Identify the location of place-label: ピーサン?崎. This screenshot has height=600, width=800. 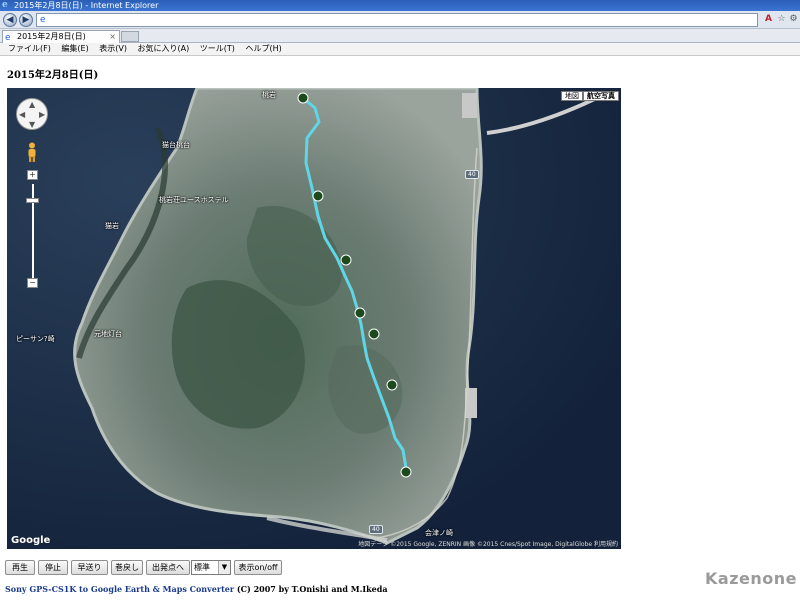
(35, 339).